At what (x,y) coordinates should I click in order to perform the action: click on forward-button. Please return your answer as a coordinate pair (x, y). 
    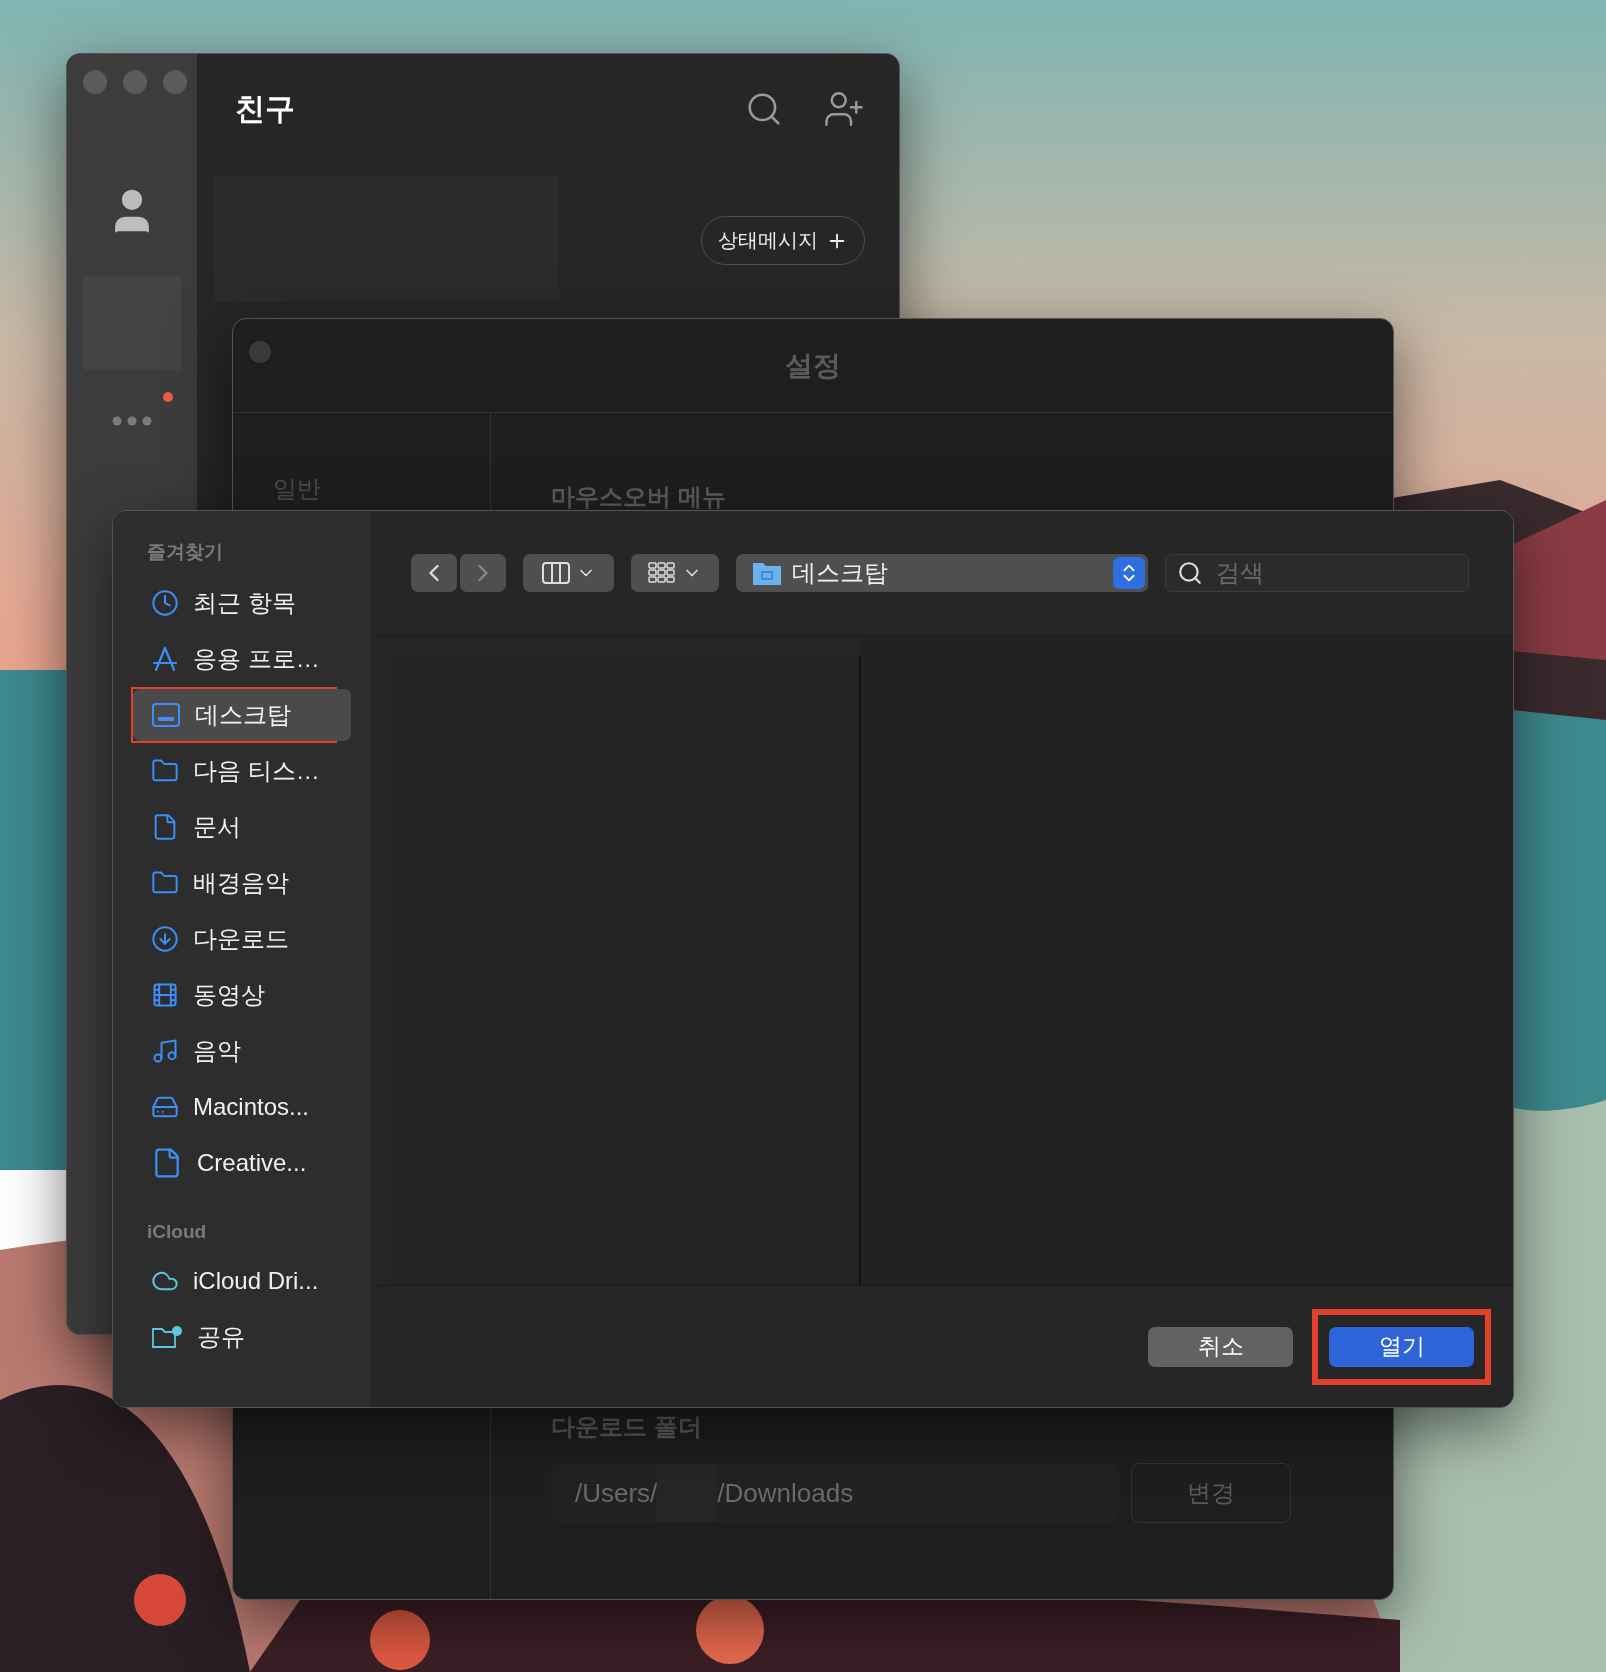
    Looking at the image, I should click on (483, 573).